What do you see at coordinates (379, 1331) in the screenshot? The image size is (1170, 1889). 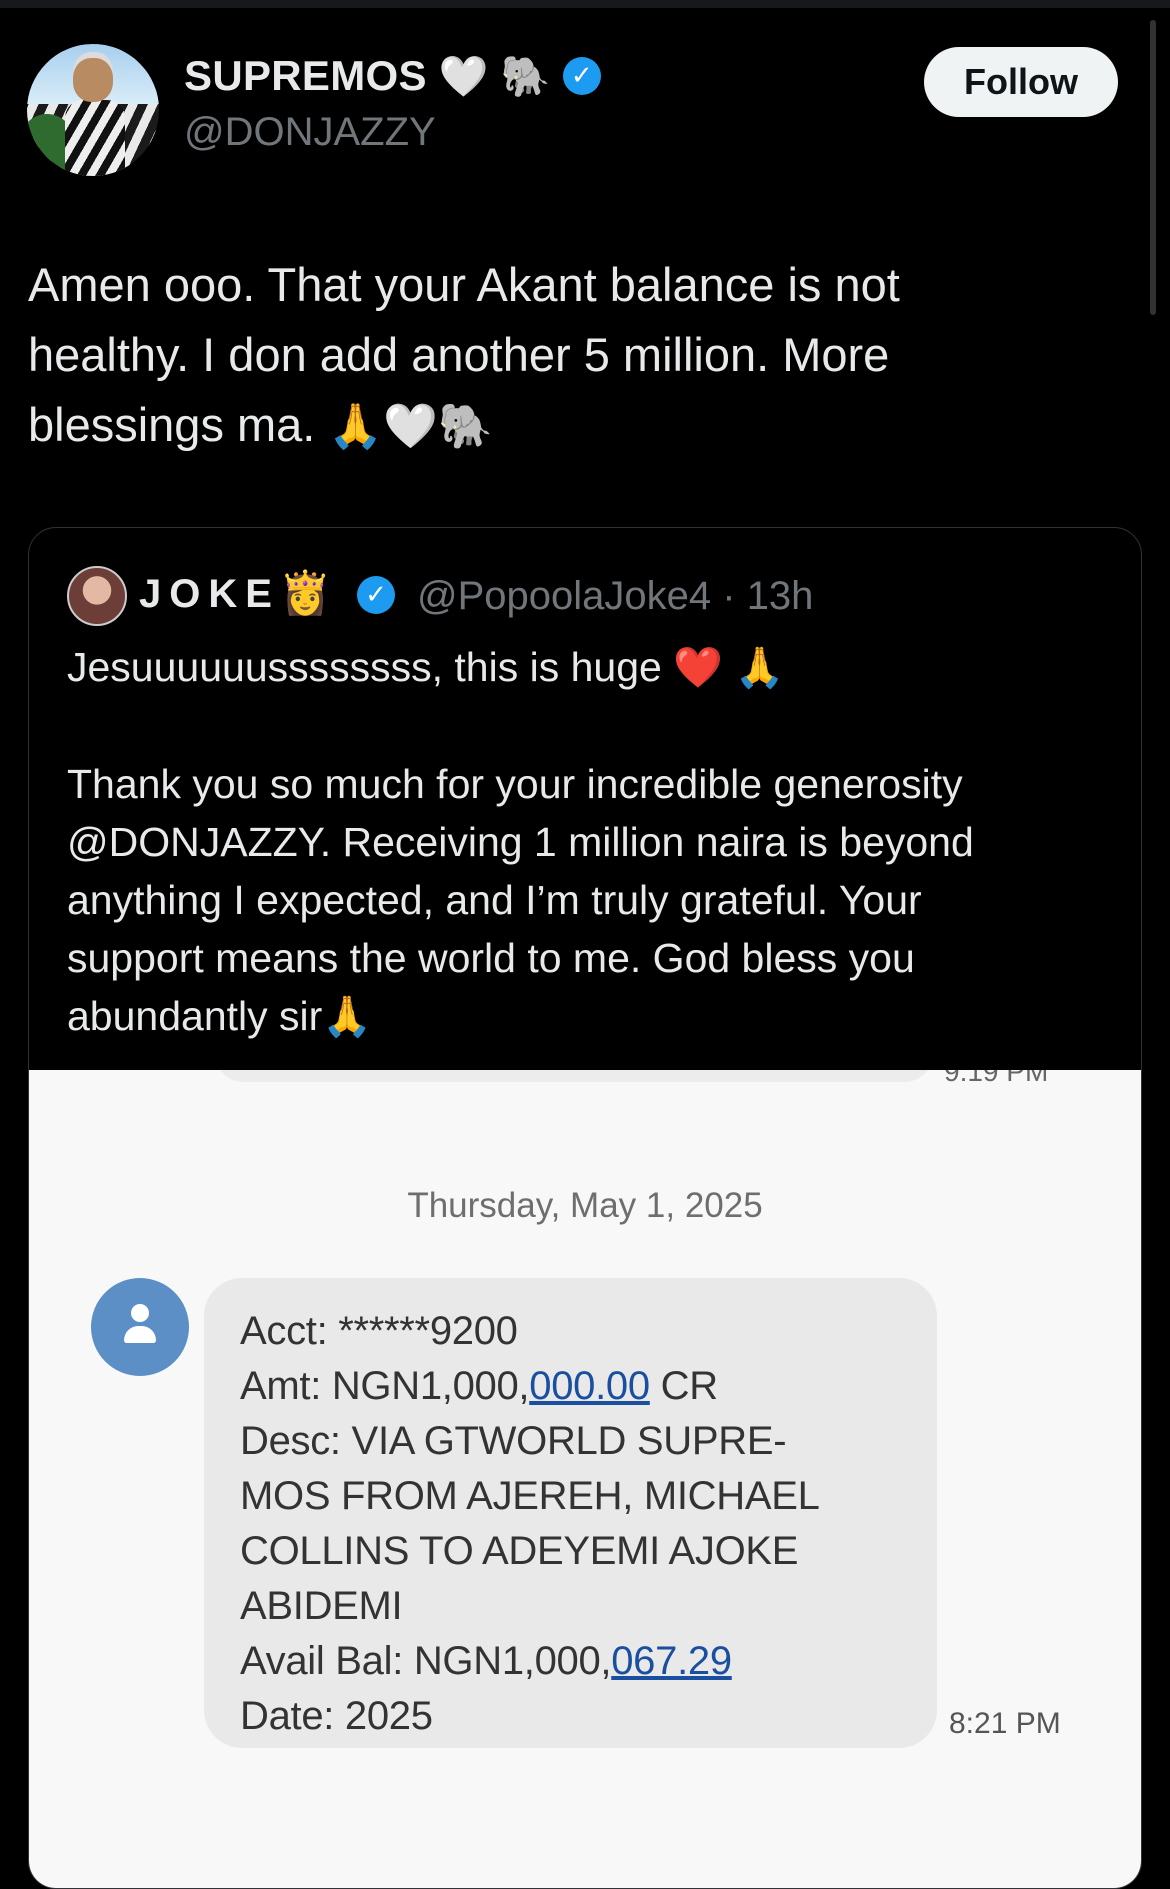 I see `sms-acct: Acct: ******9200` at bounding box center [379, 1331].